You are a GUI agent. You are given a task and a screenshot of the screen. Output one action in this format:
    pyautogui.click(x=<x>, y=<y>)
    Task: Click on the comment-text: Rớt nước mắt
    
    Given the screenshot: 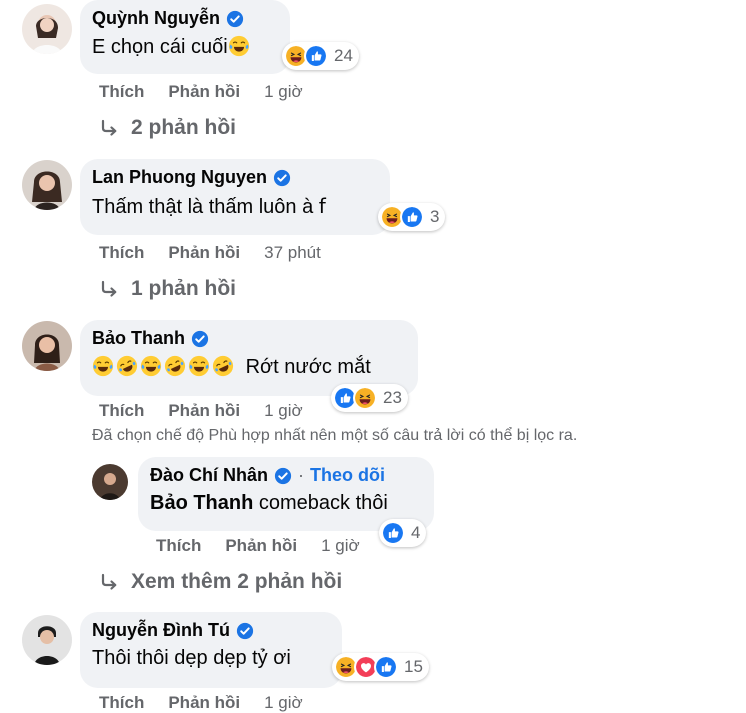 What is the action you would take?
    pyautogui.click(x=308, y=367)
    